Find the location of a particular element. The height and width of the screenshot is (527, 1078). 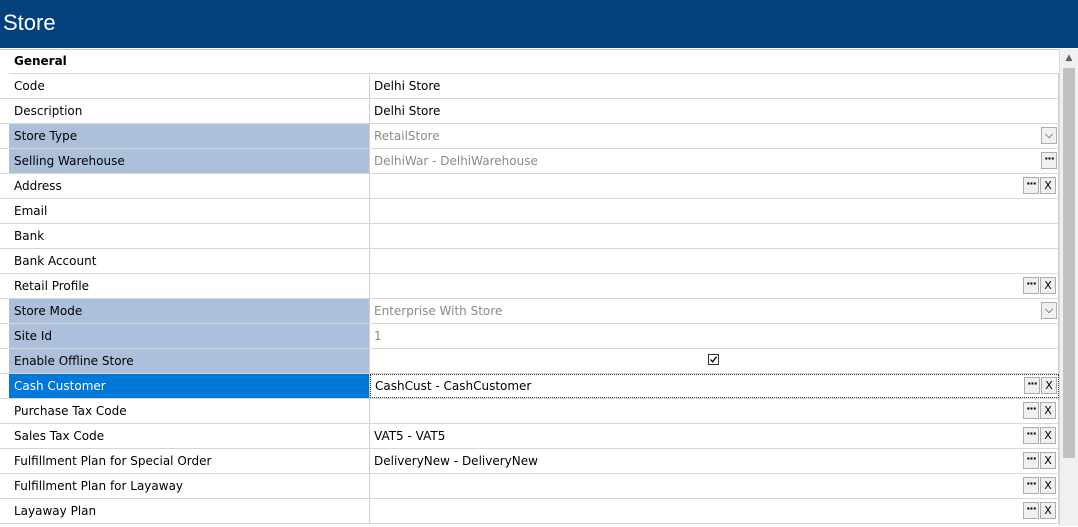

sales-tax-code-field: VAT5 - VAT5 ··· X is located at coordinates (714, 436).